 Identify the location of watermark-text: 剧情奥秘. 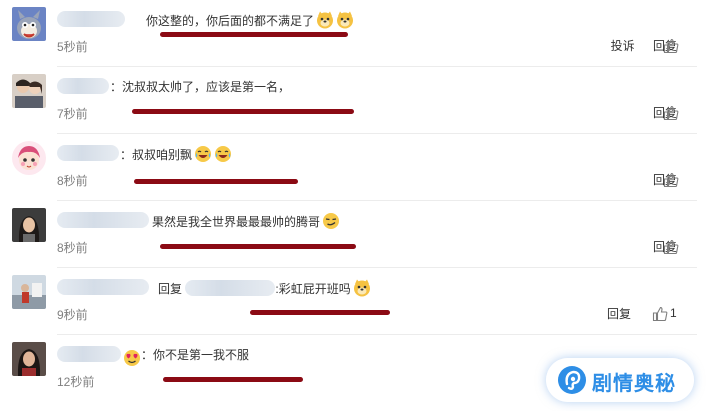
(634, 384).